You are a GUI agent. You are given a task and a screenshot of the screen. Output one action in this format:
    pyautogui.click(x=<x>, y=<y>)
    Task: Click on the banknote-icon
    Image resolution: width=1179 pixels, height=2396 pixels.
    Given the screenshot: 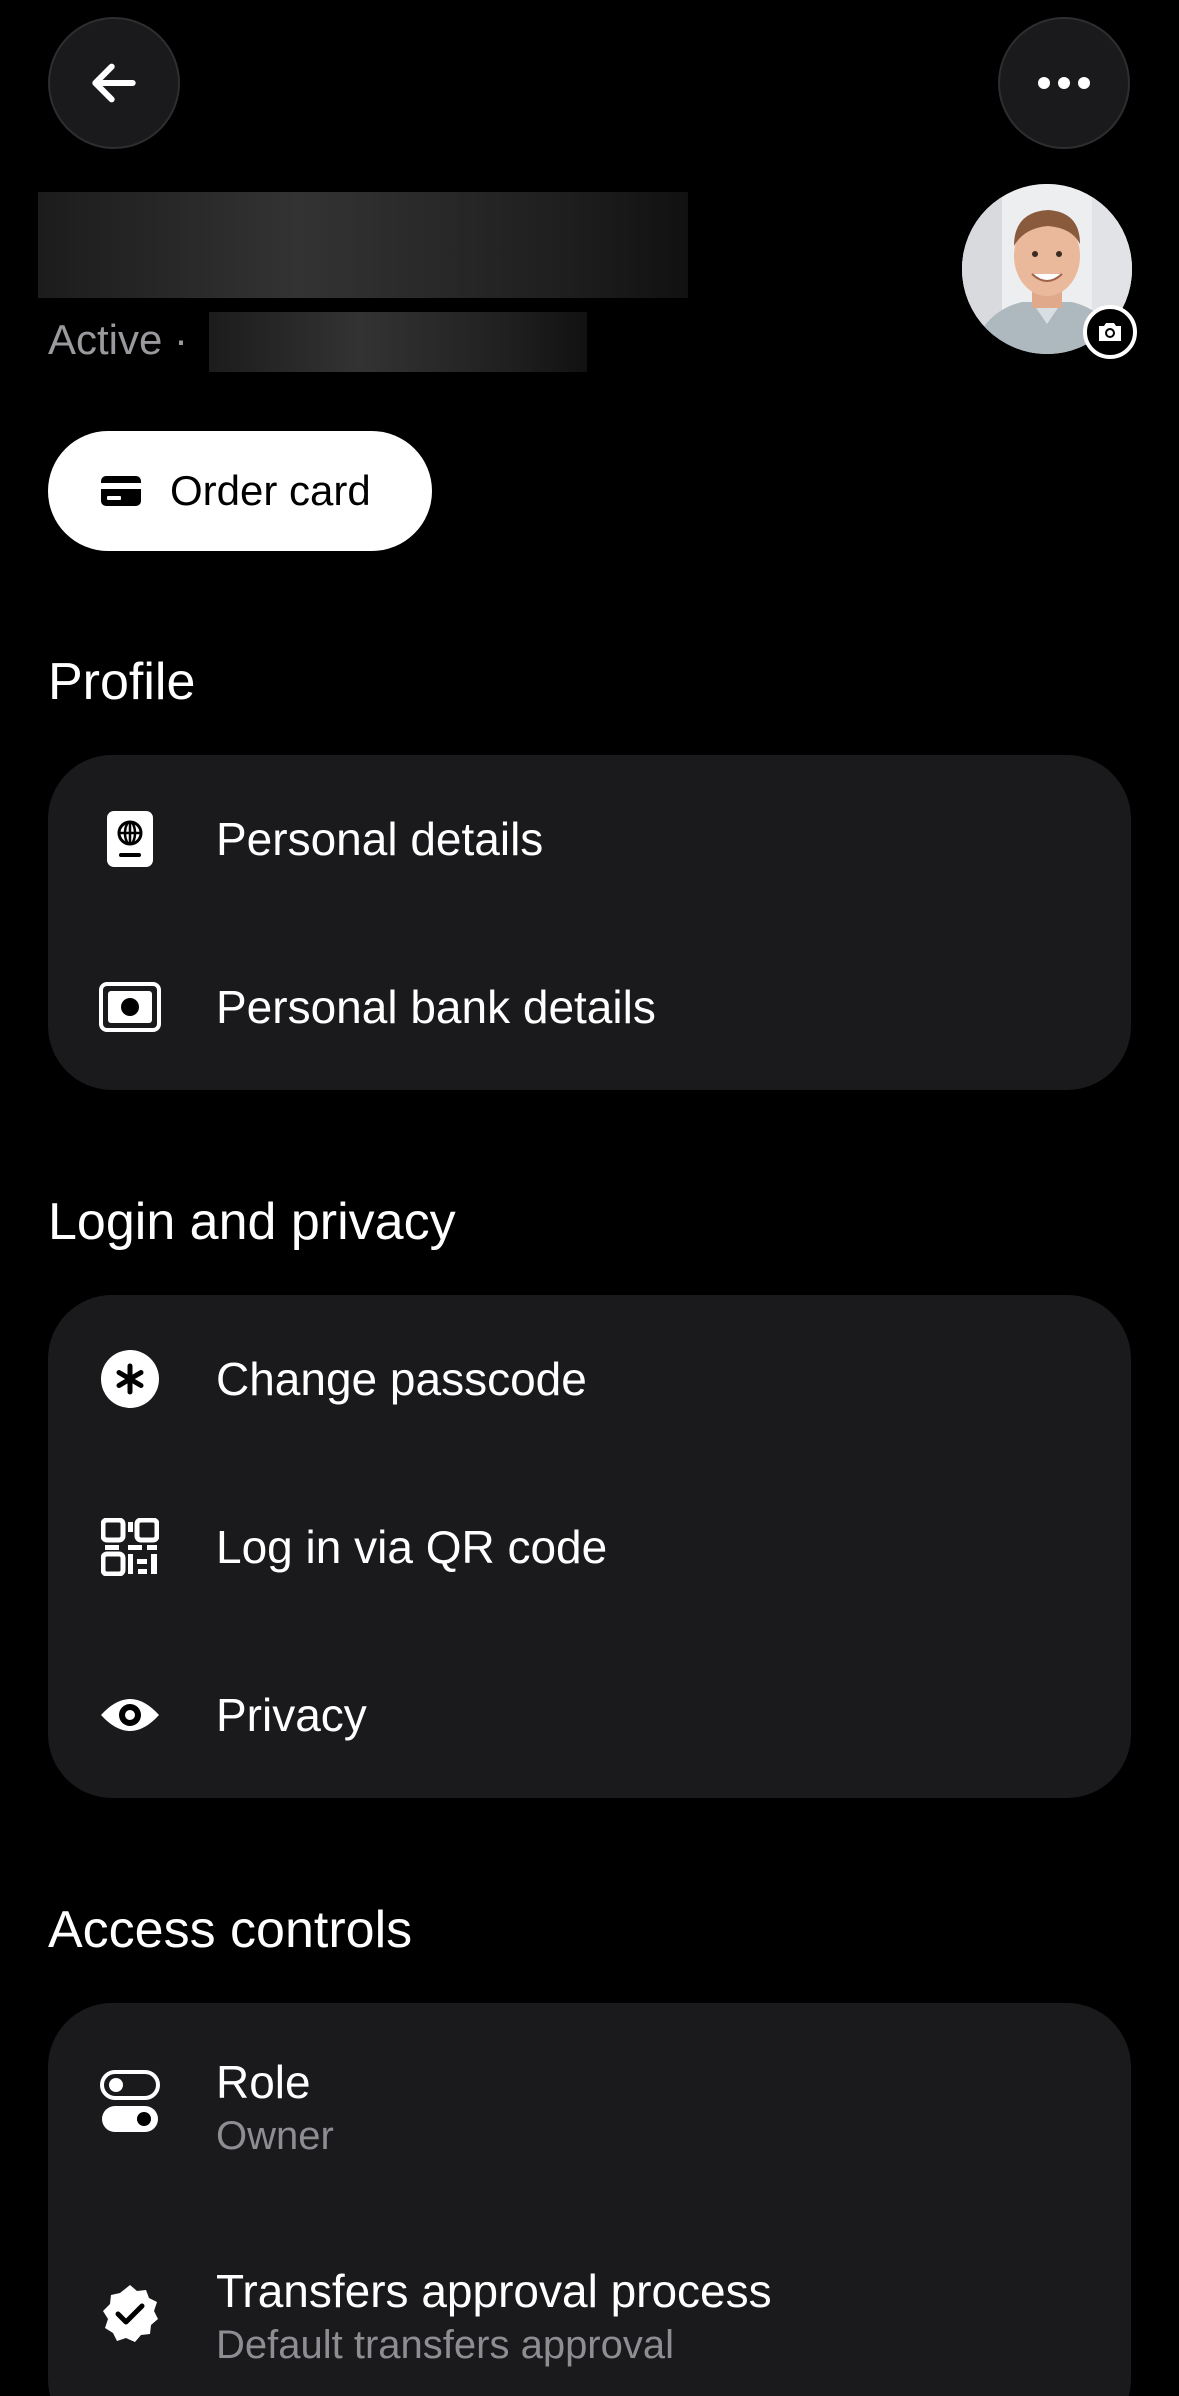 What is the action you would take?
    pyautogui.click(x=130, y=1007)
    